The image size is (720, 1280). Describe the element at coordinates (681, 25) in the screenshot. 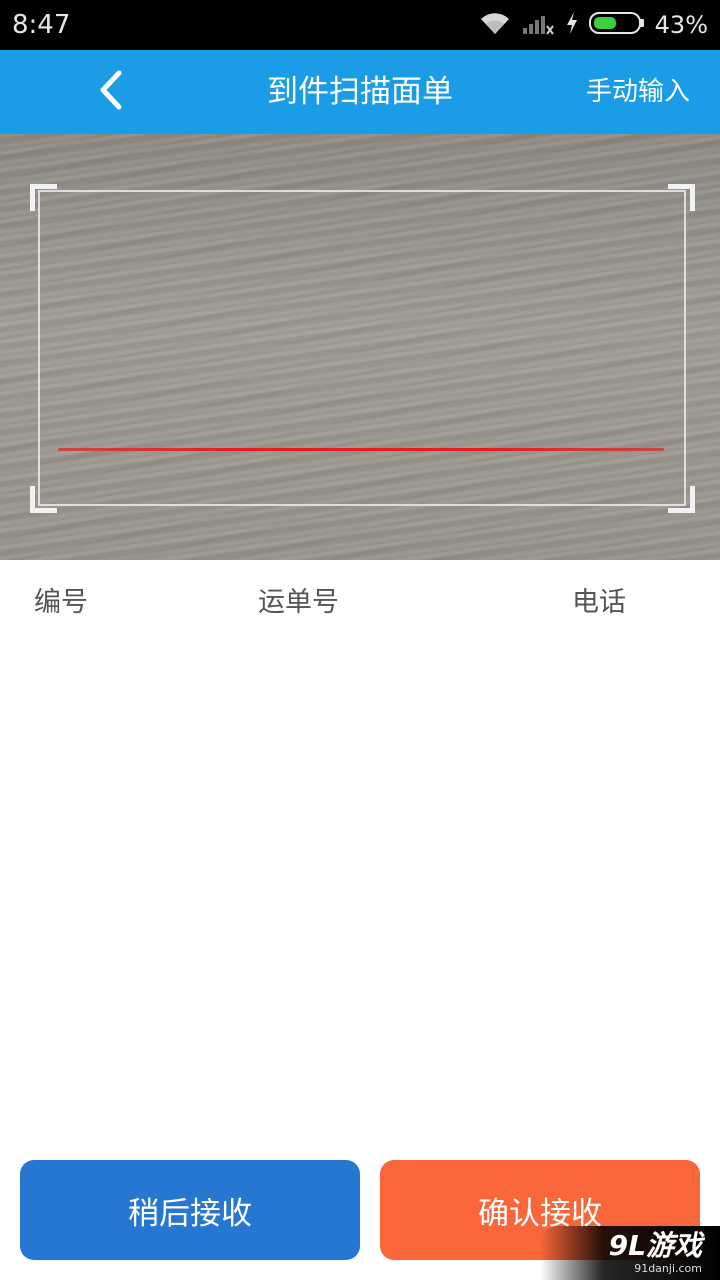

I see `battery-percent: 43%` at that location.